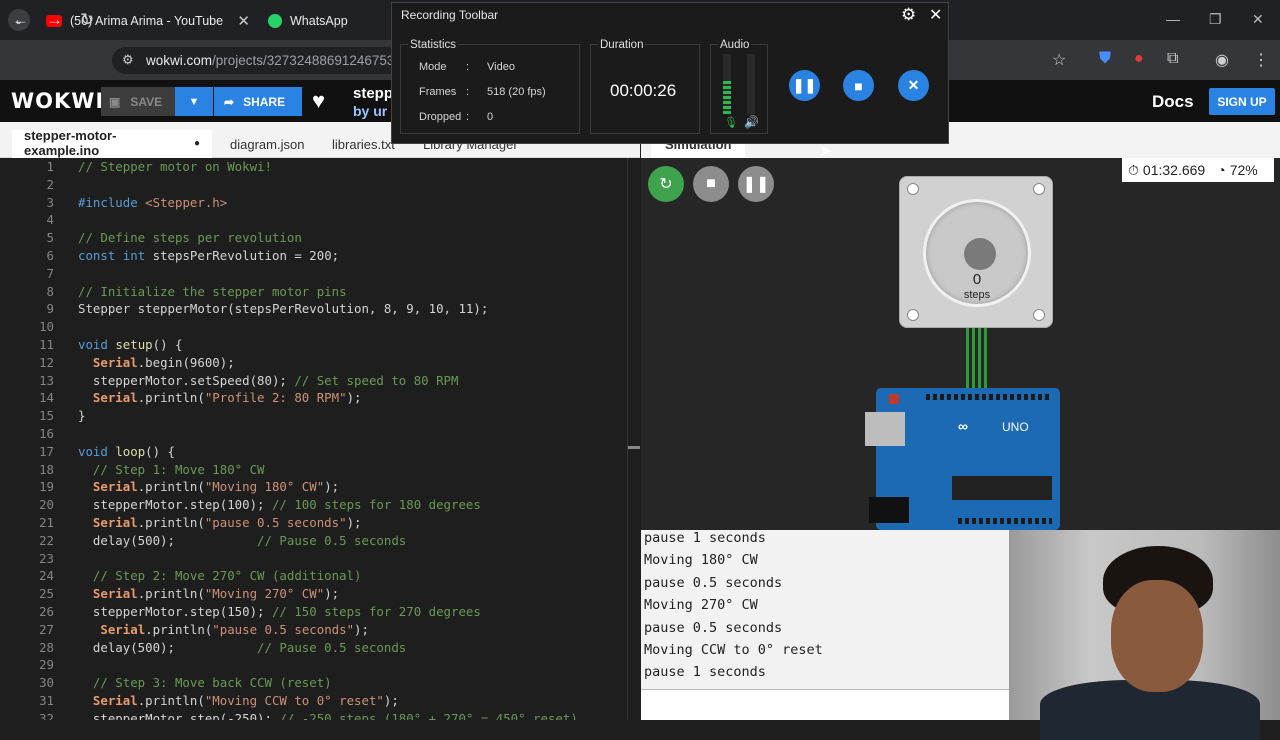  Describe the element at coordinates (1015, 427) in the screenshot. I see `board-label: UNO` at that location.